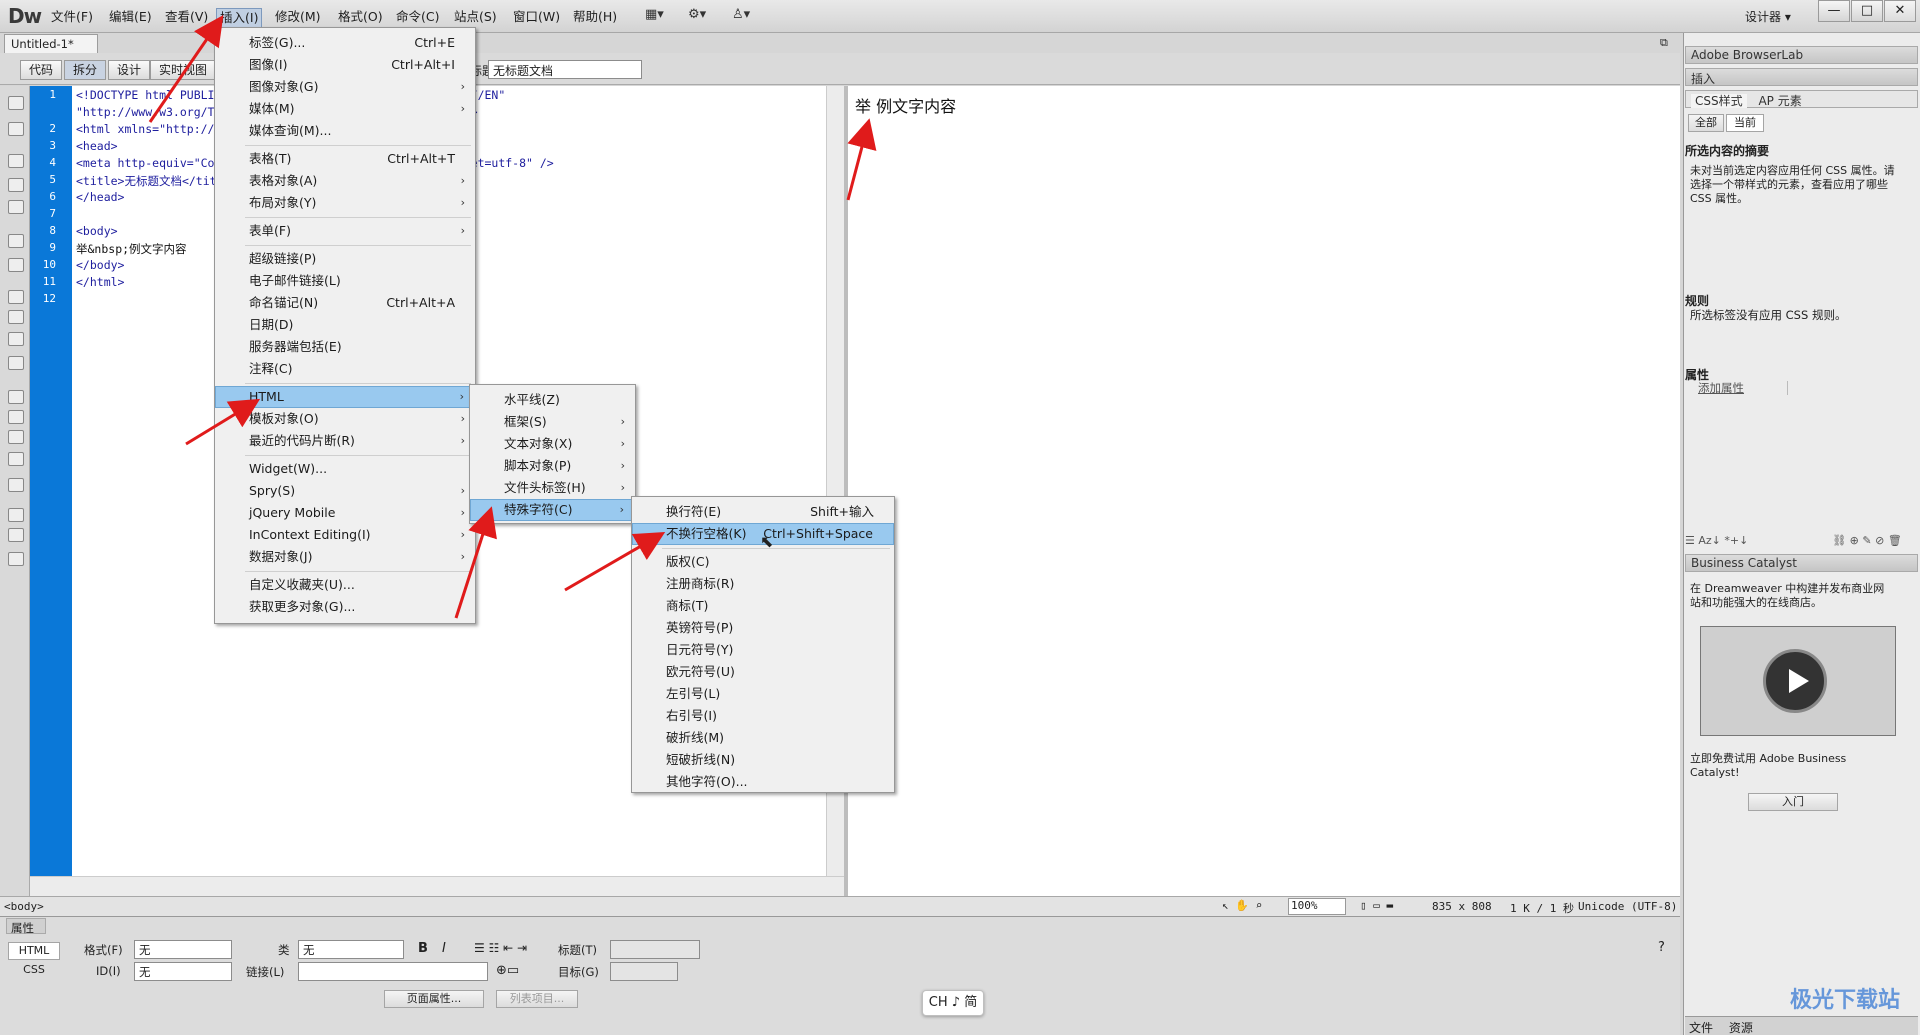 The image size is (1920, 1035). What do you see at coordinates (345, 535) in the screenshot?
I see `menu-item: InContext Editing(I) ›` at bounding box center [345, 535].